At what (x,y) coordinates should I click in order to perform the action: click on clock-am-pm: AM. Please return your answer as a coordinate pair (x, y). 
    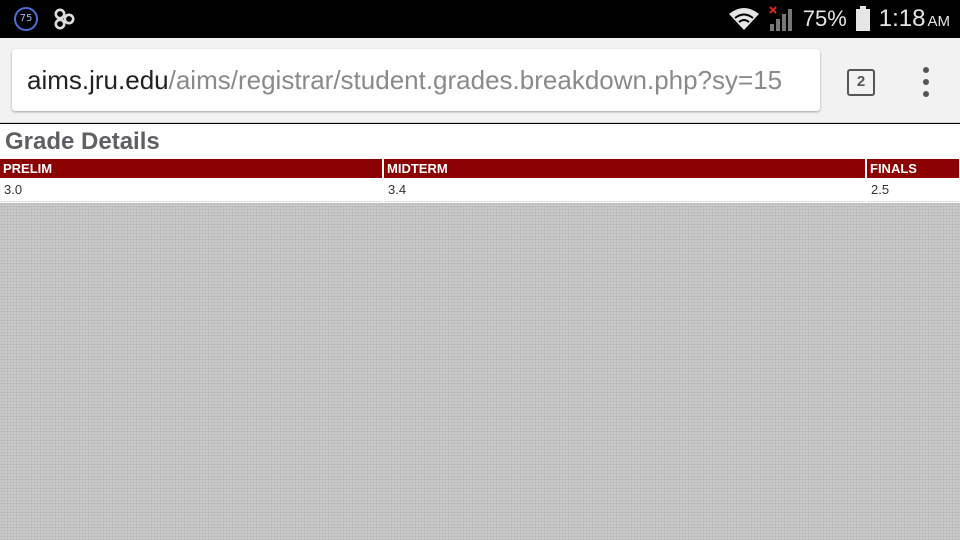
    Looking at the image, I should click on (939, 21).